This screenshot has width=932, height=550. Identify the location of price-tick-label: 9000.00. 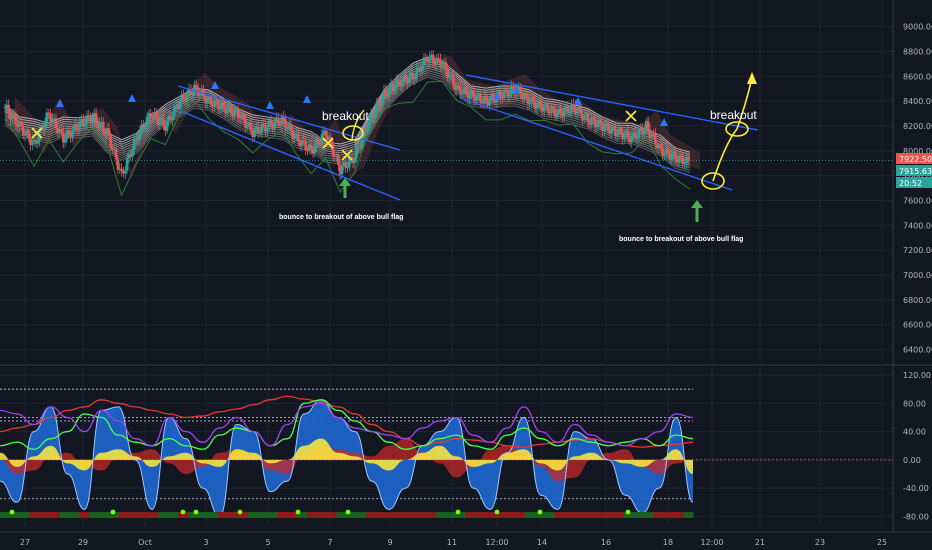
(917, 27).